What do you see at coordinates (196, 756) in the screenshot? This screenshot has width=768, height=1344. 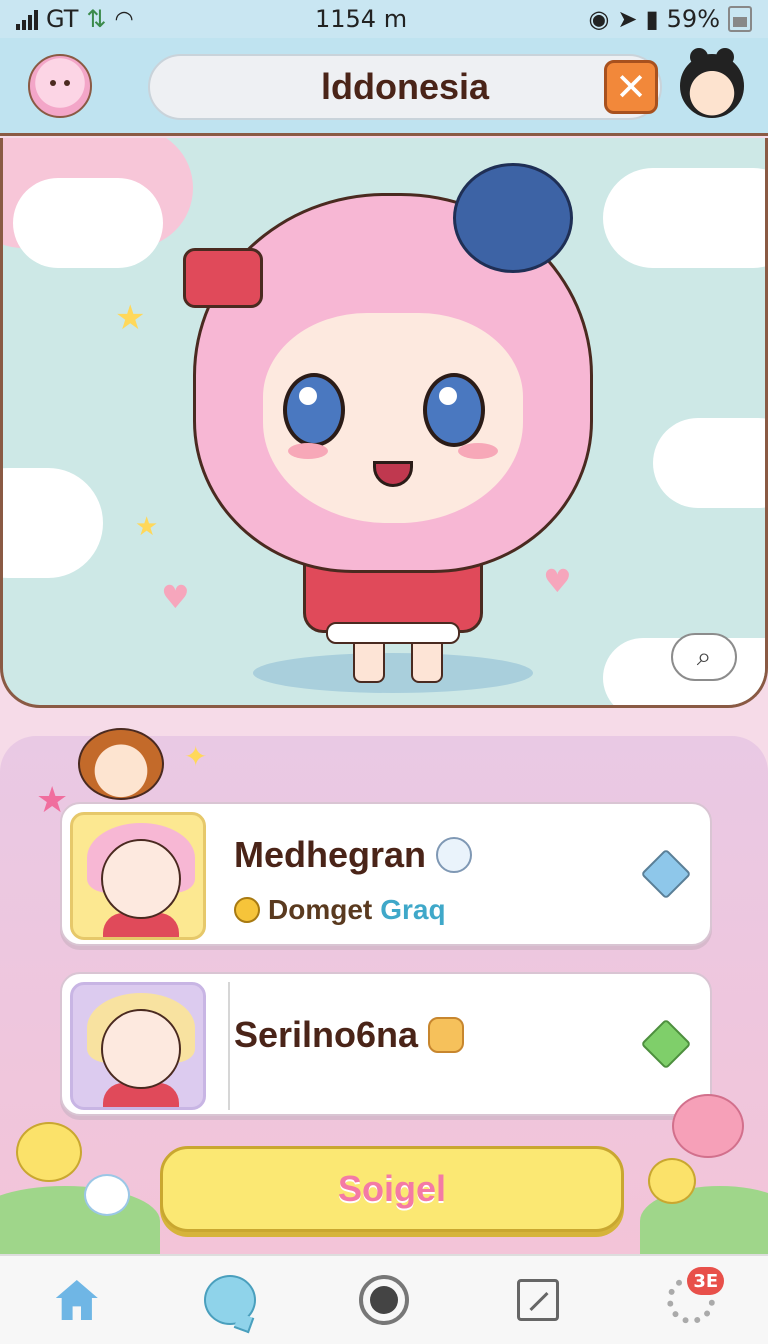 I see `yellow-star-icon: ✦` at bounding box center [196, 756].